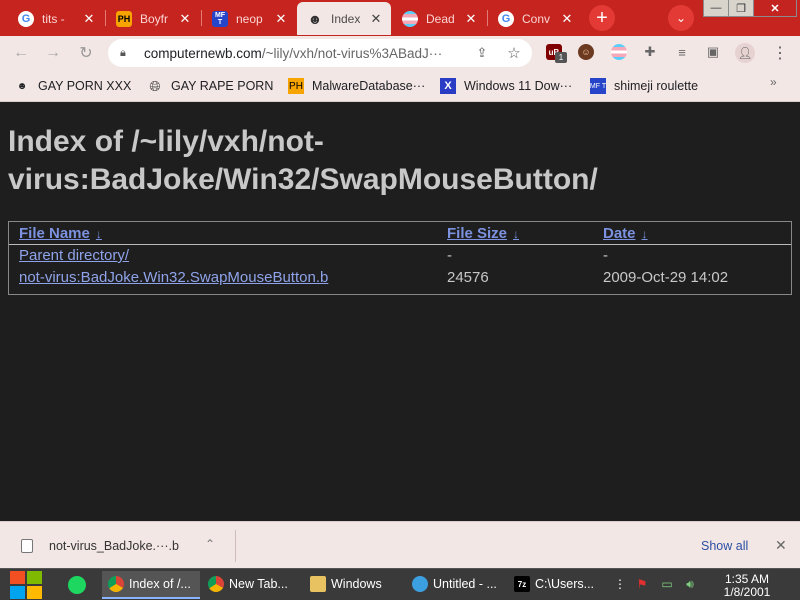 This screenshot has width=800, height=600. I want to click on tab-boyfr: PH Boyfr ✕, so click(153, 18).